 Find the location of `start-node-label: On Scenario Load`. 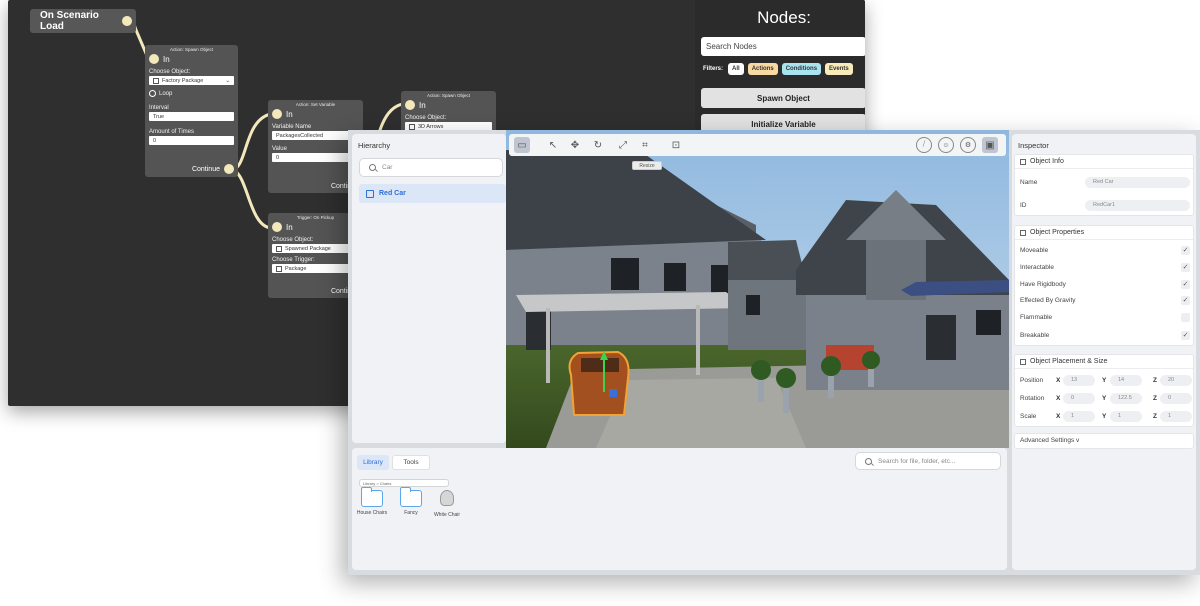

start-node-label: On Scenario Load is located at coordinates (69, 21).